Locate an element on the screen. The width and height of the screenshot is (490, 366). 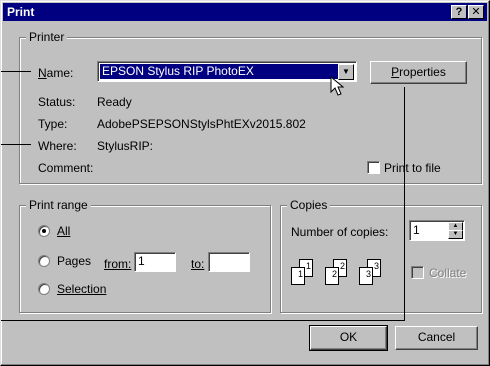
copies-value: 1 is located at coordinates (416, 230).